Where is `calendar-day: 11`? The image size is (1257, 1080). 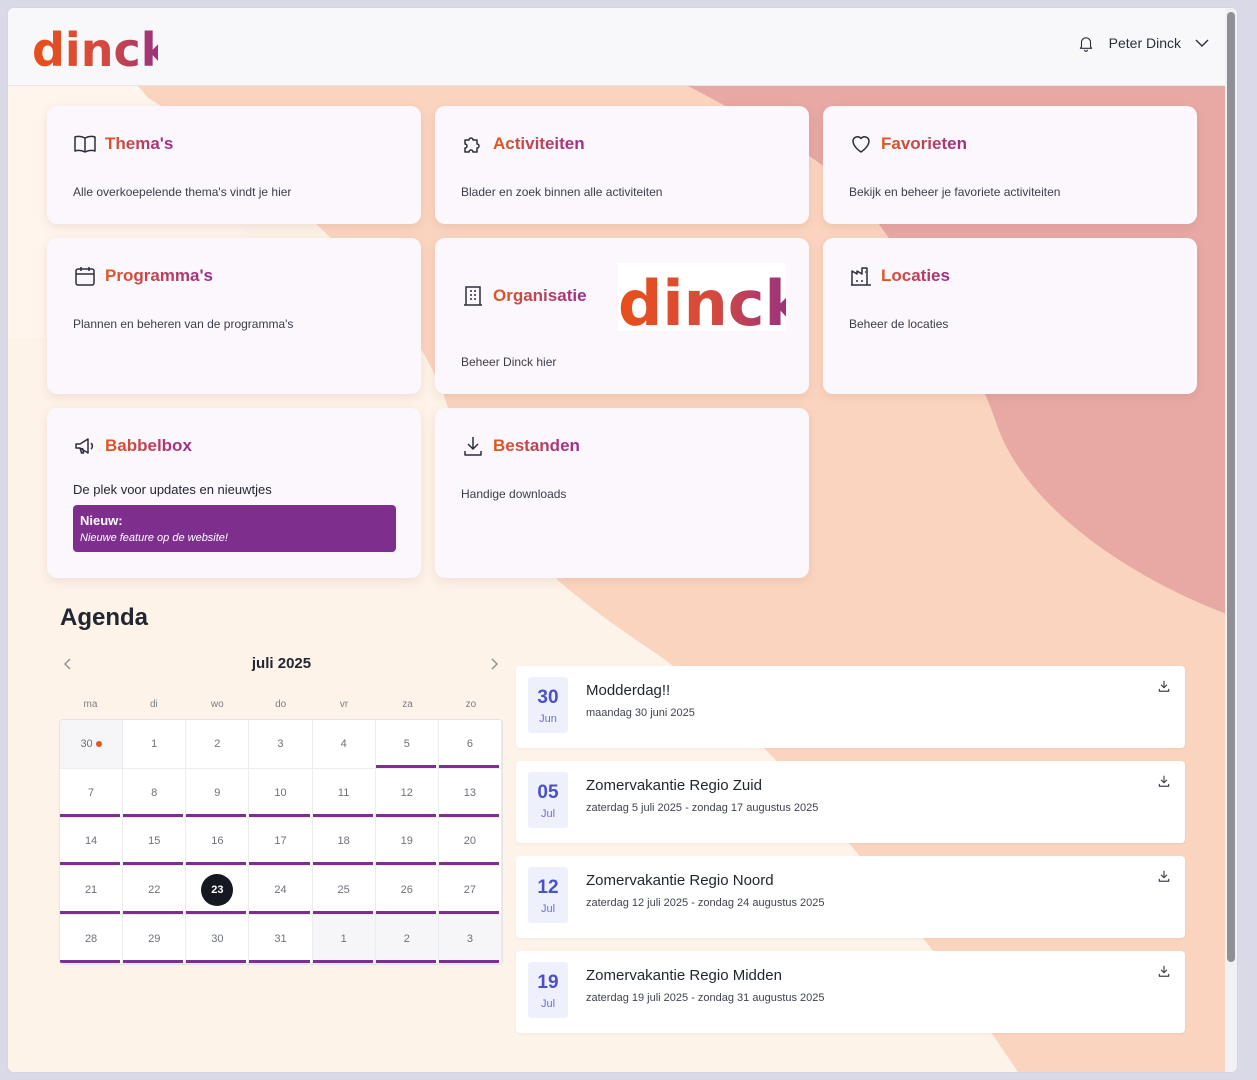
calendar-day: 11 is located at coordinates (344, 793).